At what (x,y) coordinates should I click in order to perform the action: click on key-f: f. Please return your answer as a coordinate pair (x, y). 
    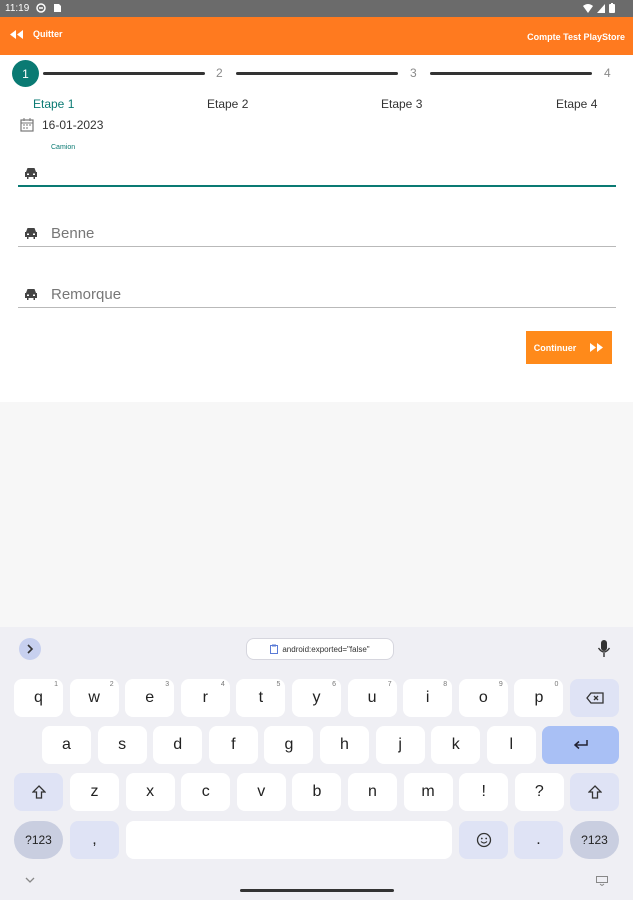
    Looking at the image, I should click on (233, 745).